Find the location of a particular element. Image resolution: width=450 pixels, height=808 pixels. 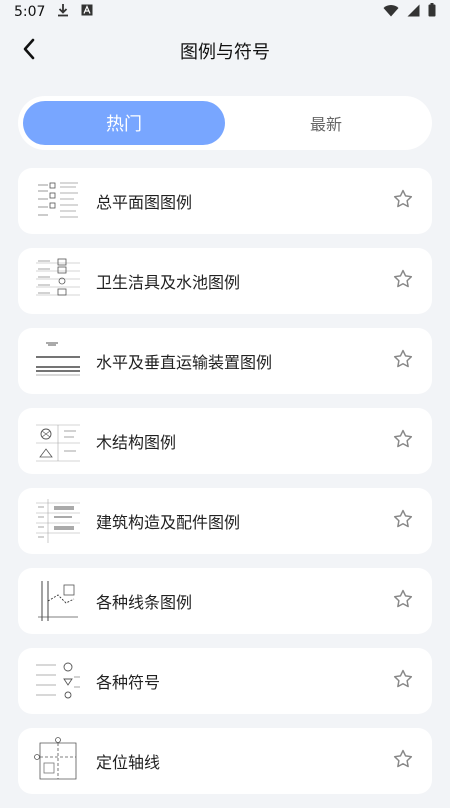

list-item: 定位轴线 is located at coordinates (225, 761).